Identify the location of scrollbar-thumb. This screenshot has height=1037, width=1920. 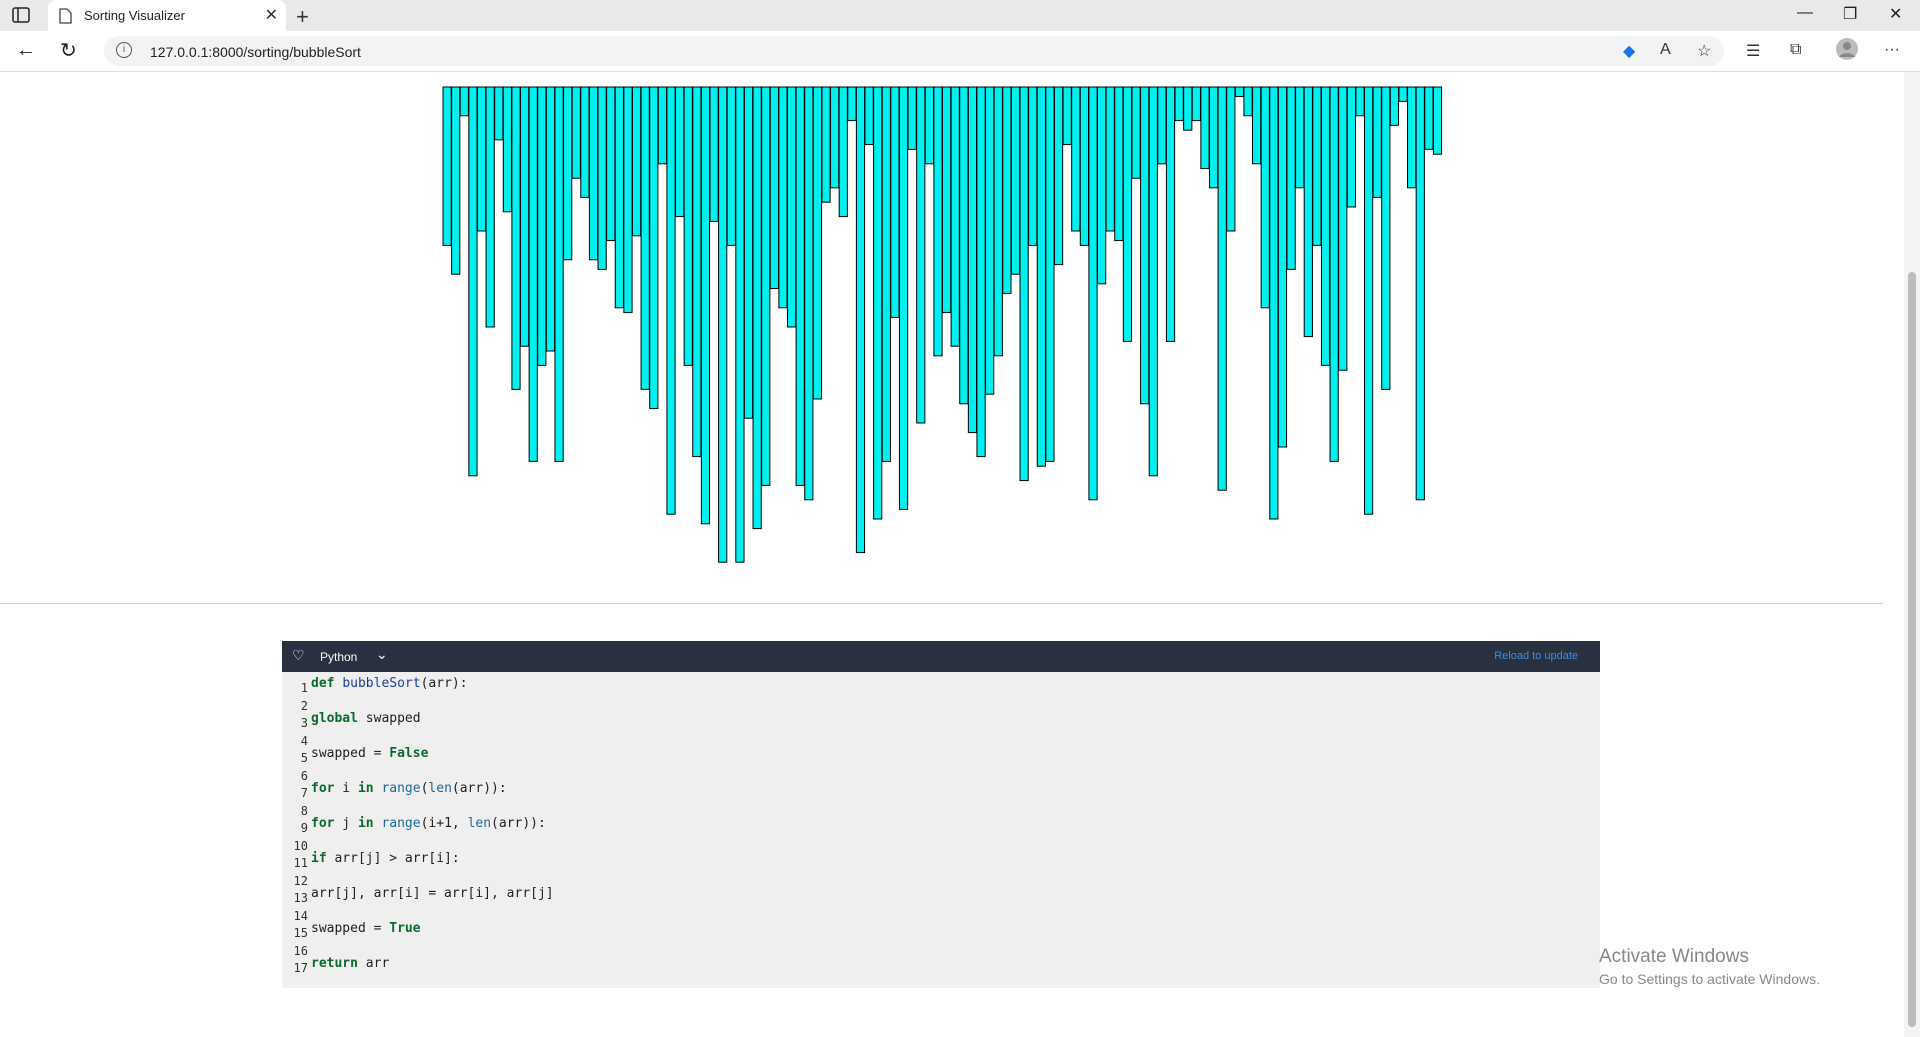
(1912, 649).